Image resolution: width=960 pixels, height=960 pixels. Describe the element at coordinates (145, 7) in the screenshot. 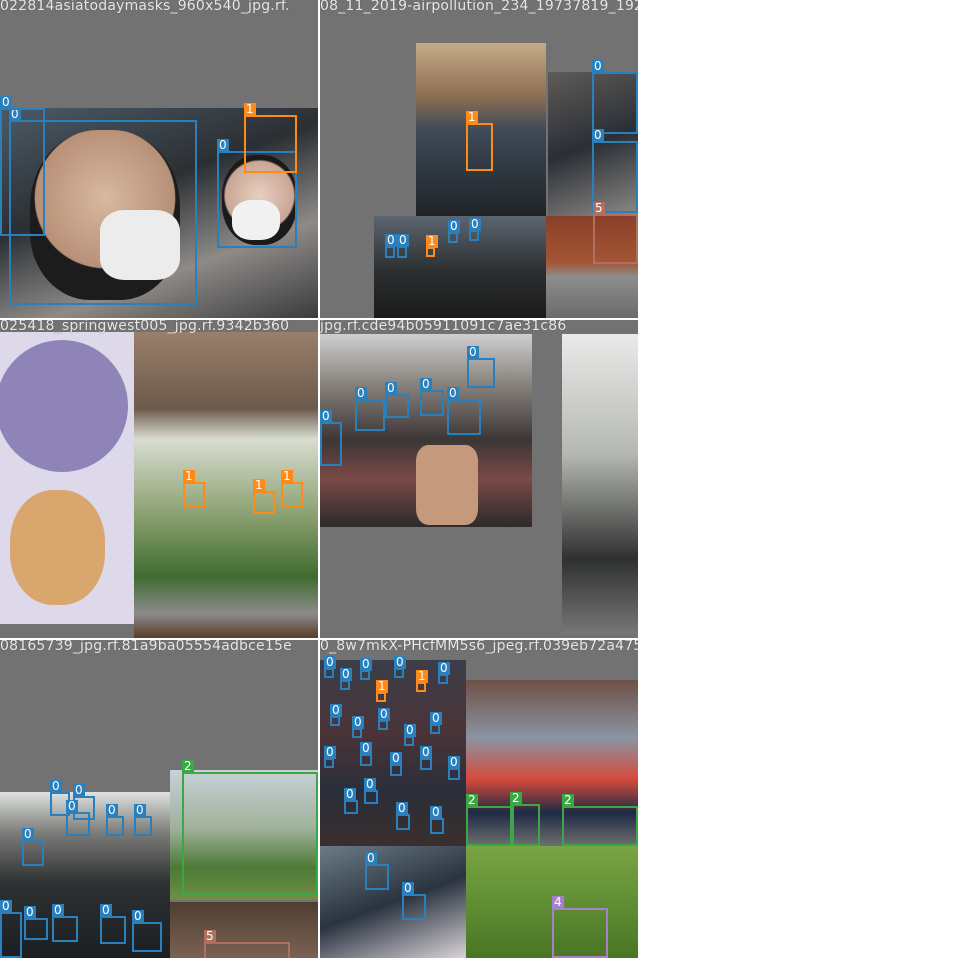

I see `tile-caption: 022814asiatodaymasks_960x540_jpg.rf.` at that location.